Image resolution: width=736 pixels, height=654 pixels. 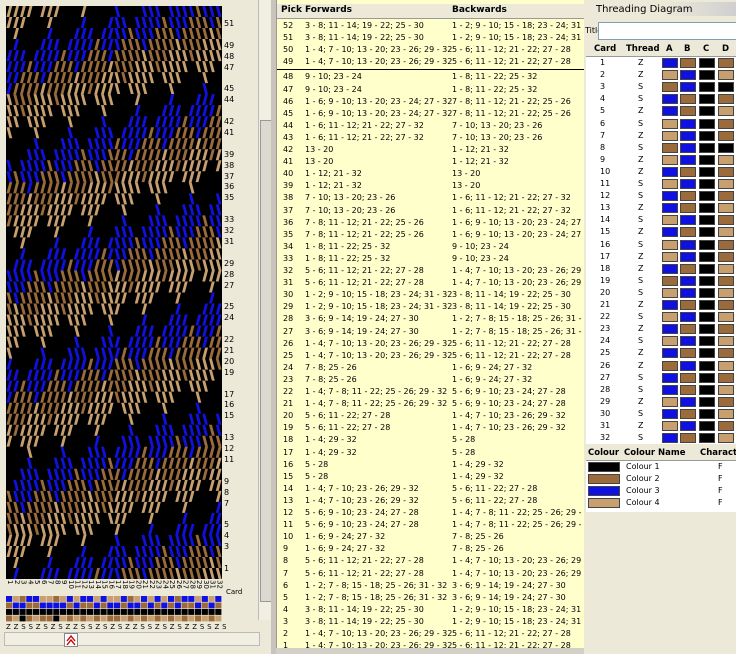 What do you see at coordinates (661, 111) in the screenshot?
I see `card-row: 5Z` at bounding box center [661, 111].